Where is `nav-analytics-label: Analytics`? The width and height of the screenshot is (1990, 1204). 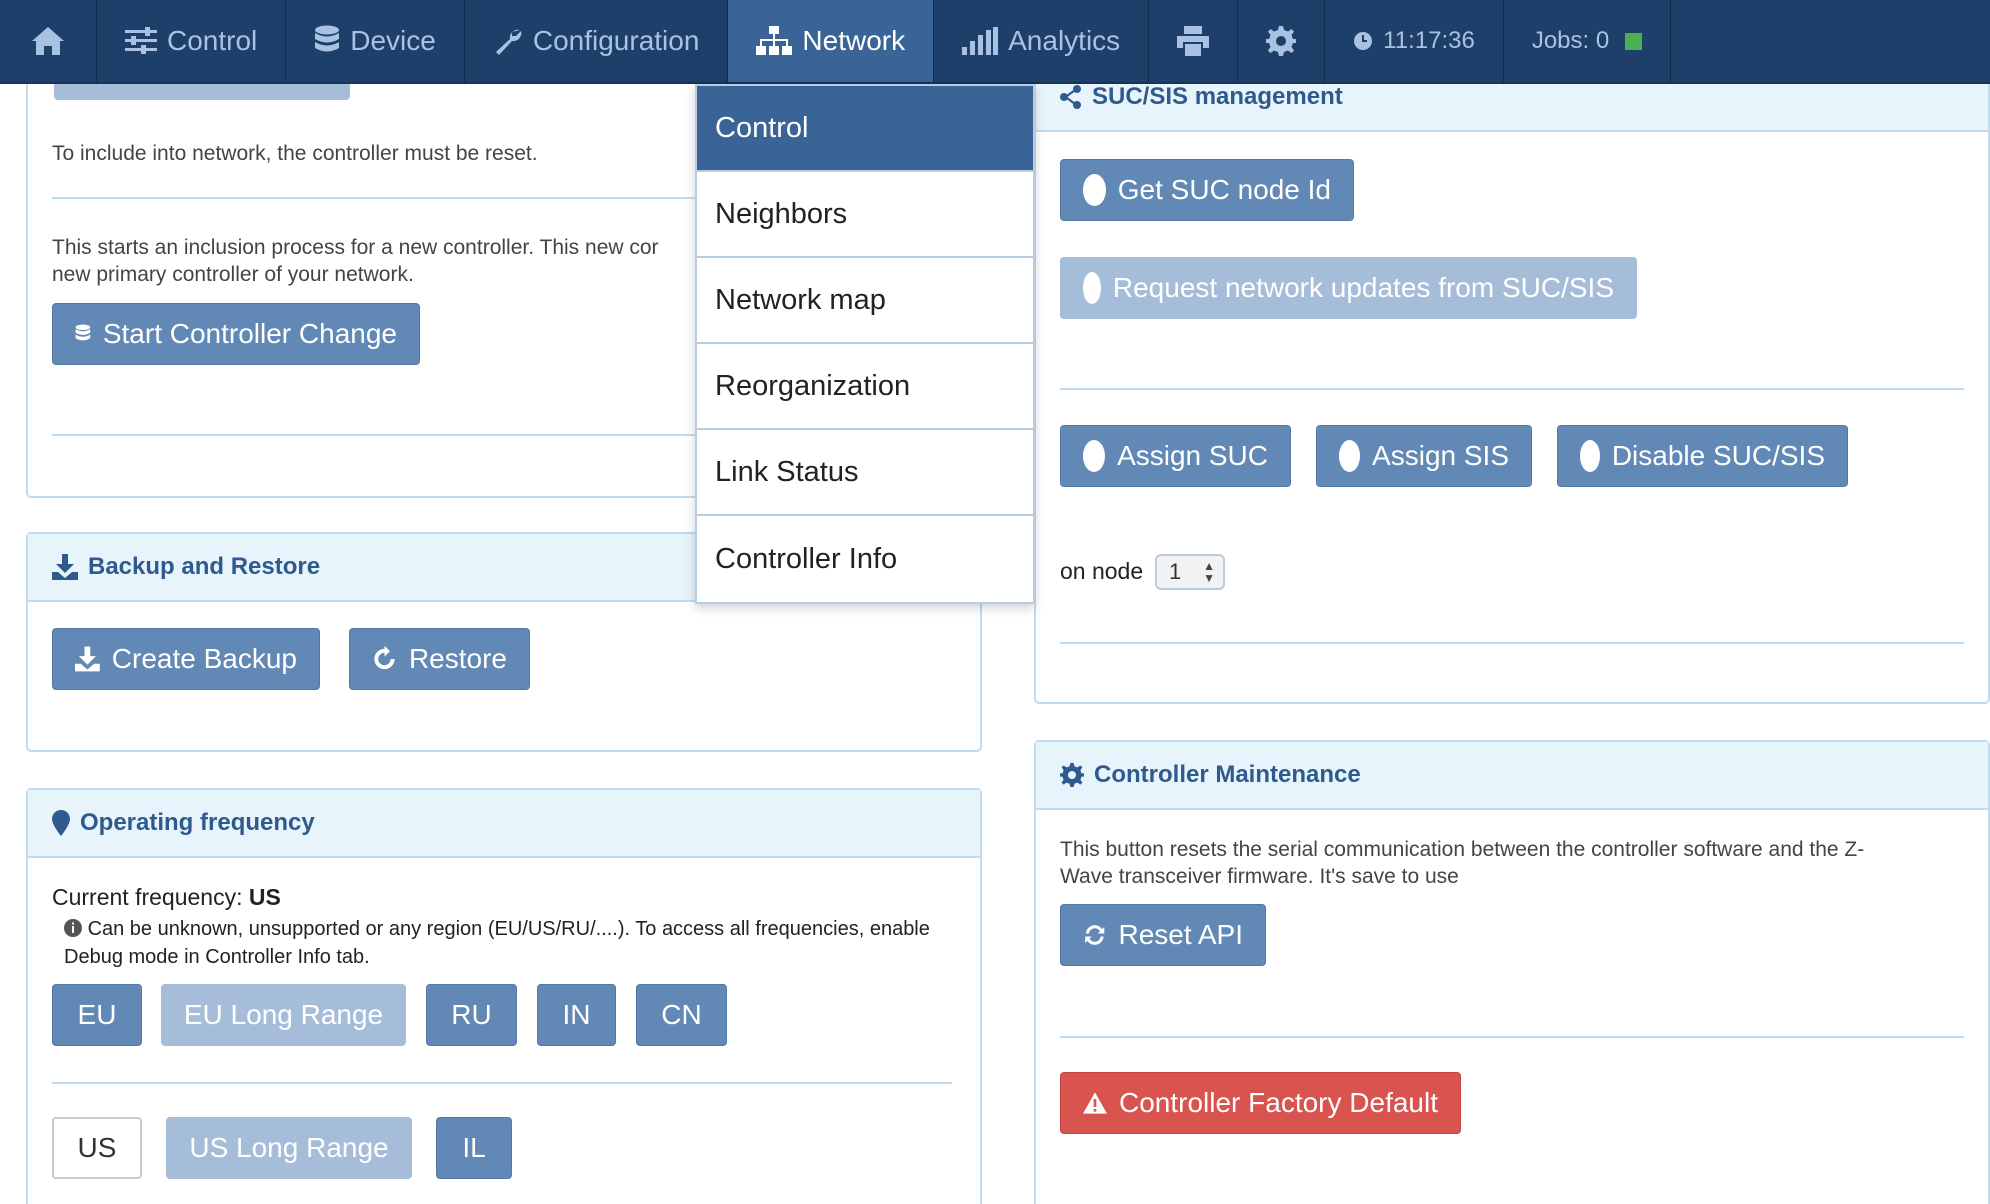
nav-analytics-label: Analytics is located at coordinates (1064, 40).